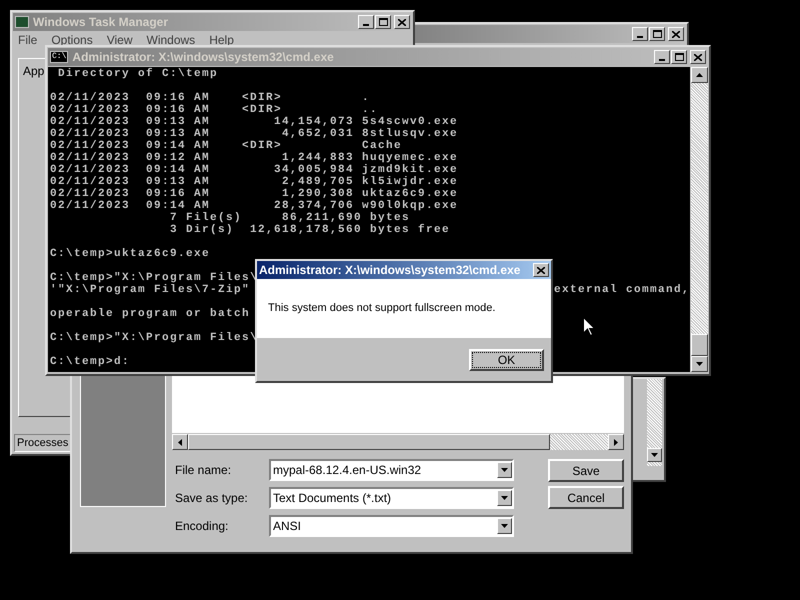 Image resolution: width=800 pixels, height=600 pixels. What do you see at coordinates (22, 22) in the screenshot?
I see `monitor-icon` at bounding box center [22, 22].